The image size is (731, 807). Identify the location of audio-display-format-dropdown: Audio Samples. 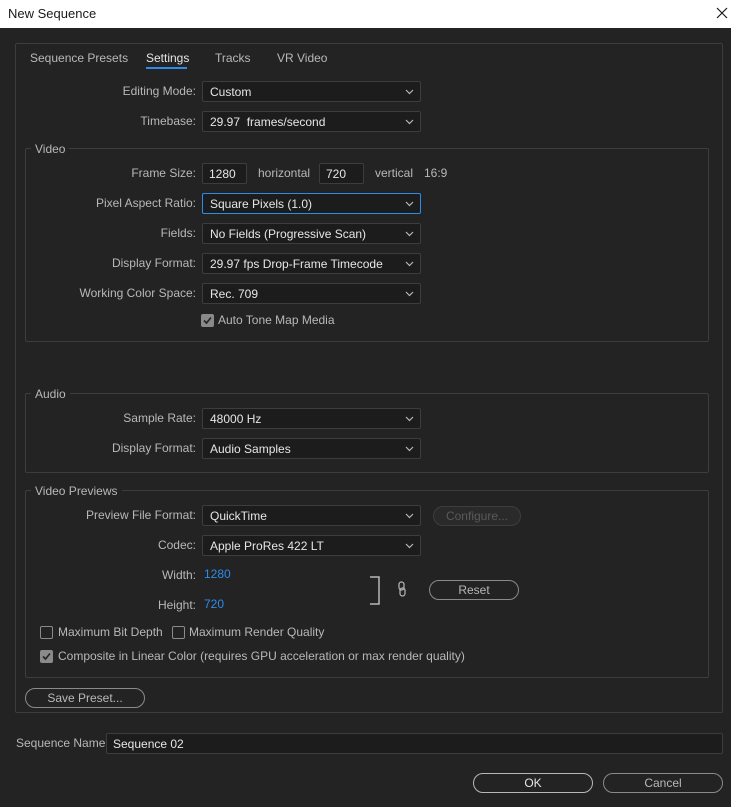
(311, 448).